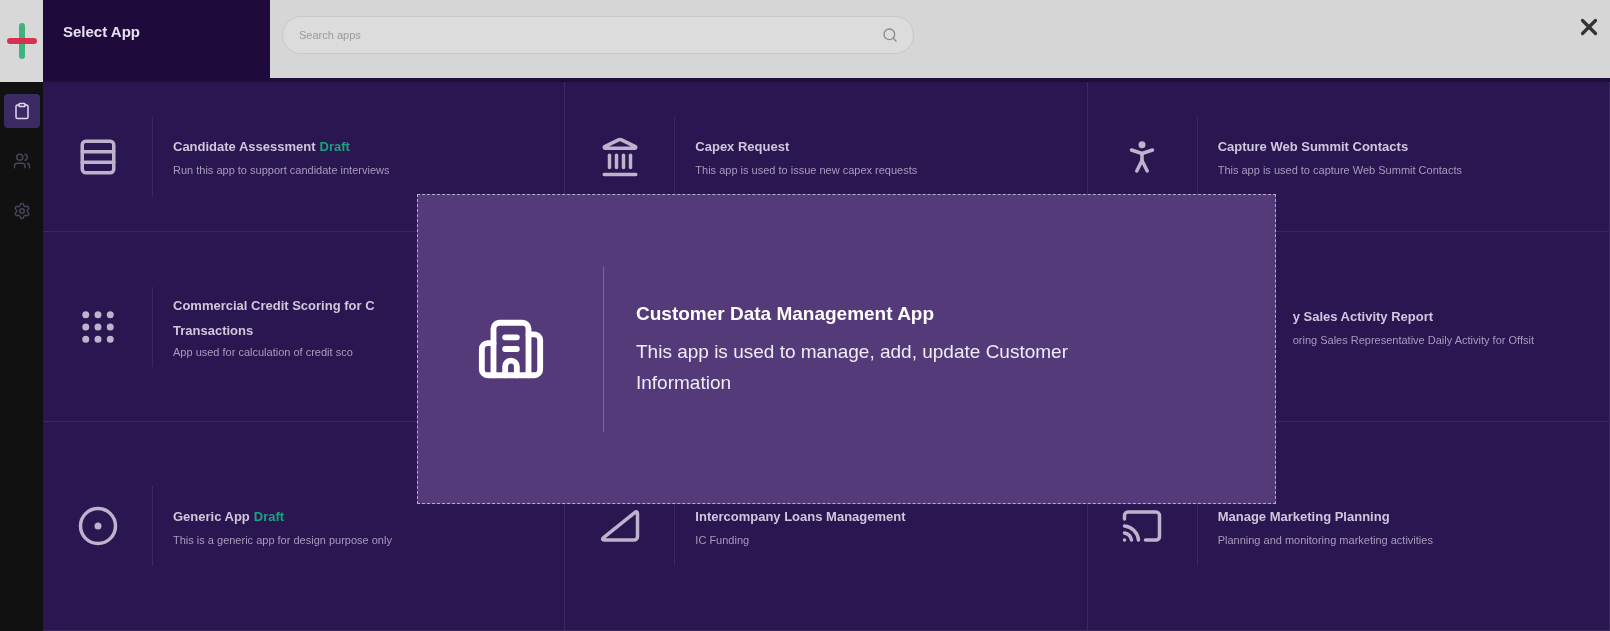  Describe the element at coordinates (800, 516) in the screenshot. I see `app-title: Intercompany Loans Management` at that location.